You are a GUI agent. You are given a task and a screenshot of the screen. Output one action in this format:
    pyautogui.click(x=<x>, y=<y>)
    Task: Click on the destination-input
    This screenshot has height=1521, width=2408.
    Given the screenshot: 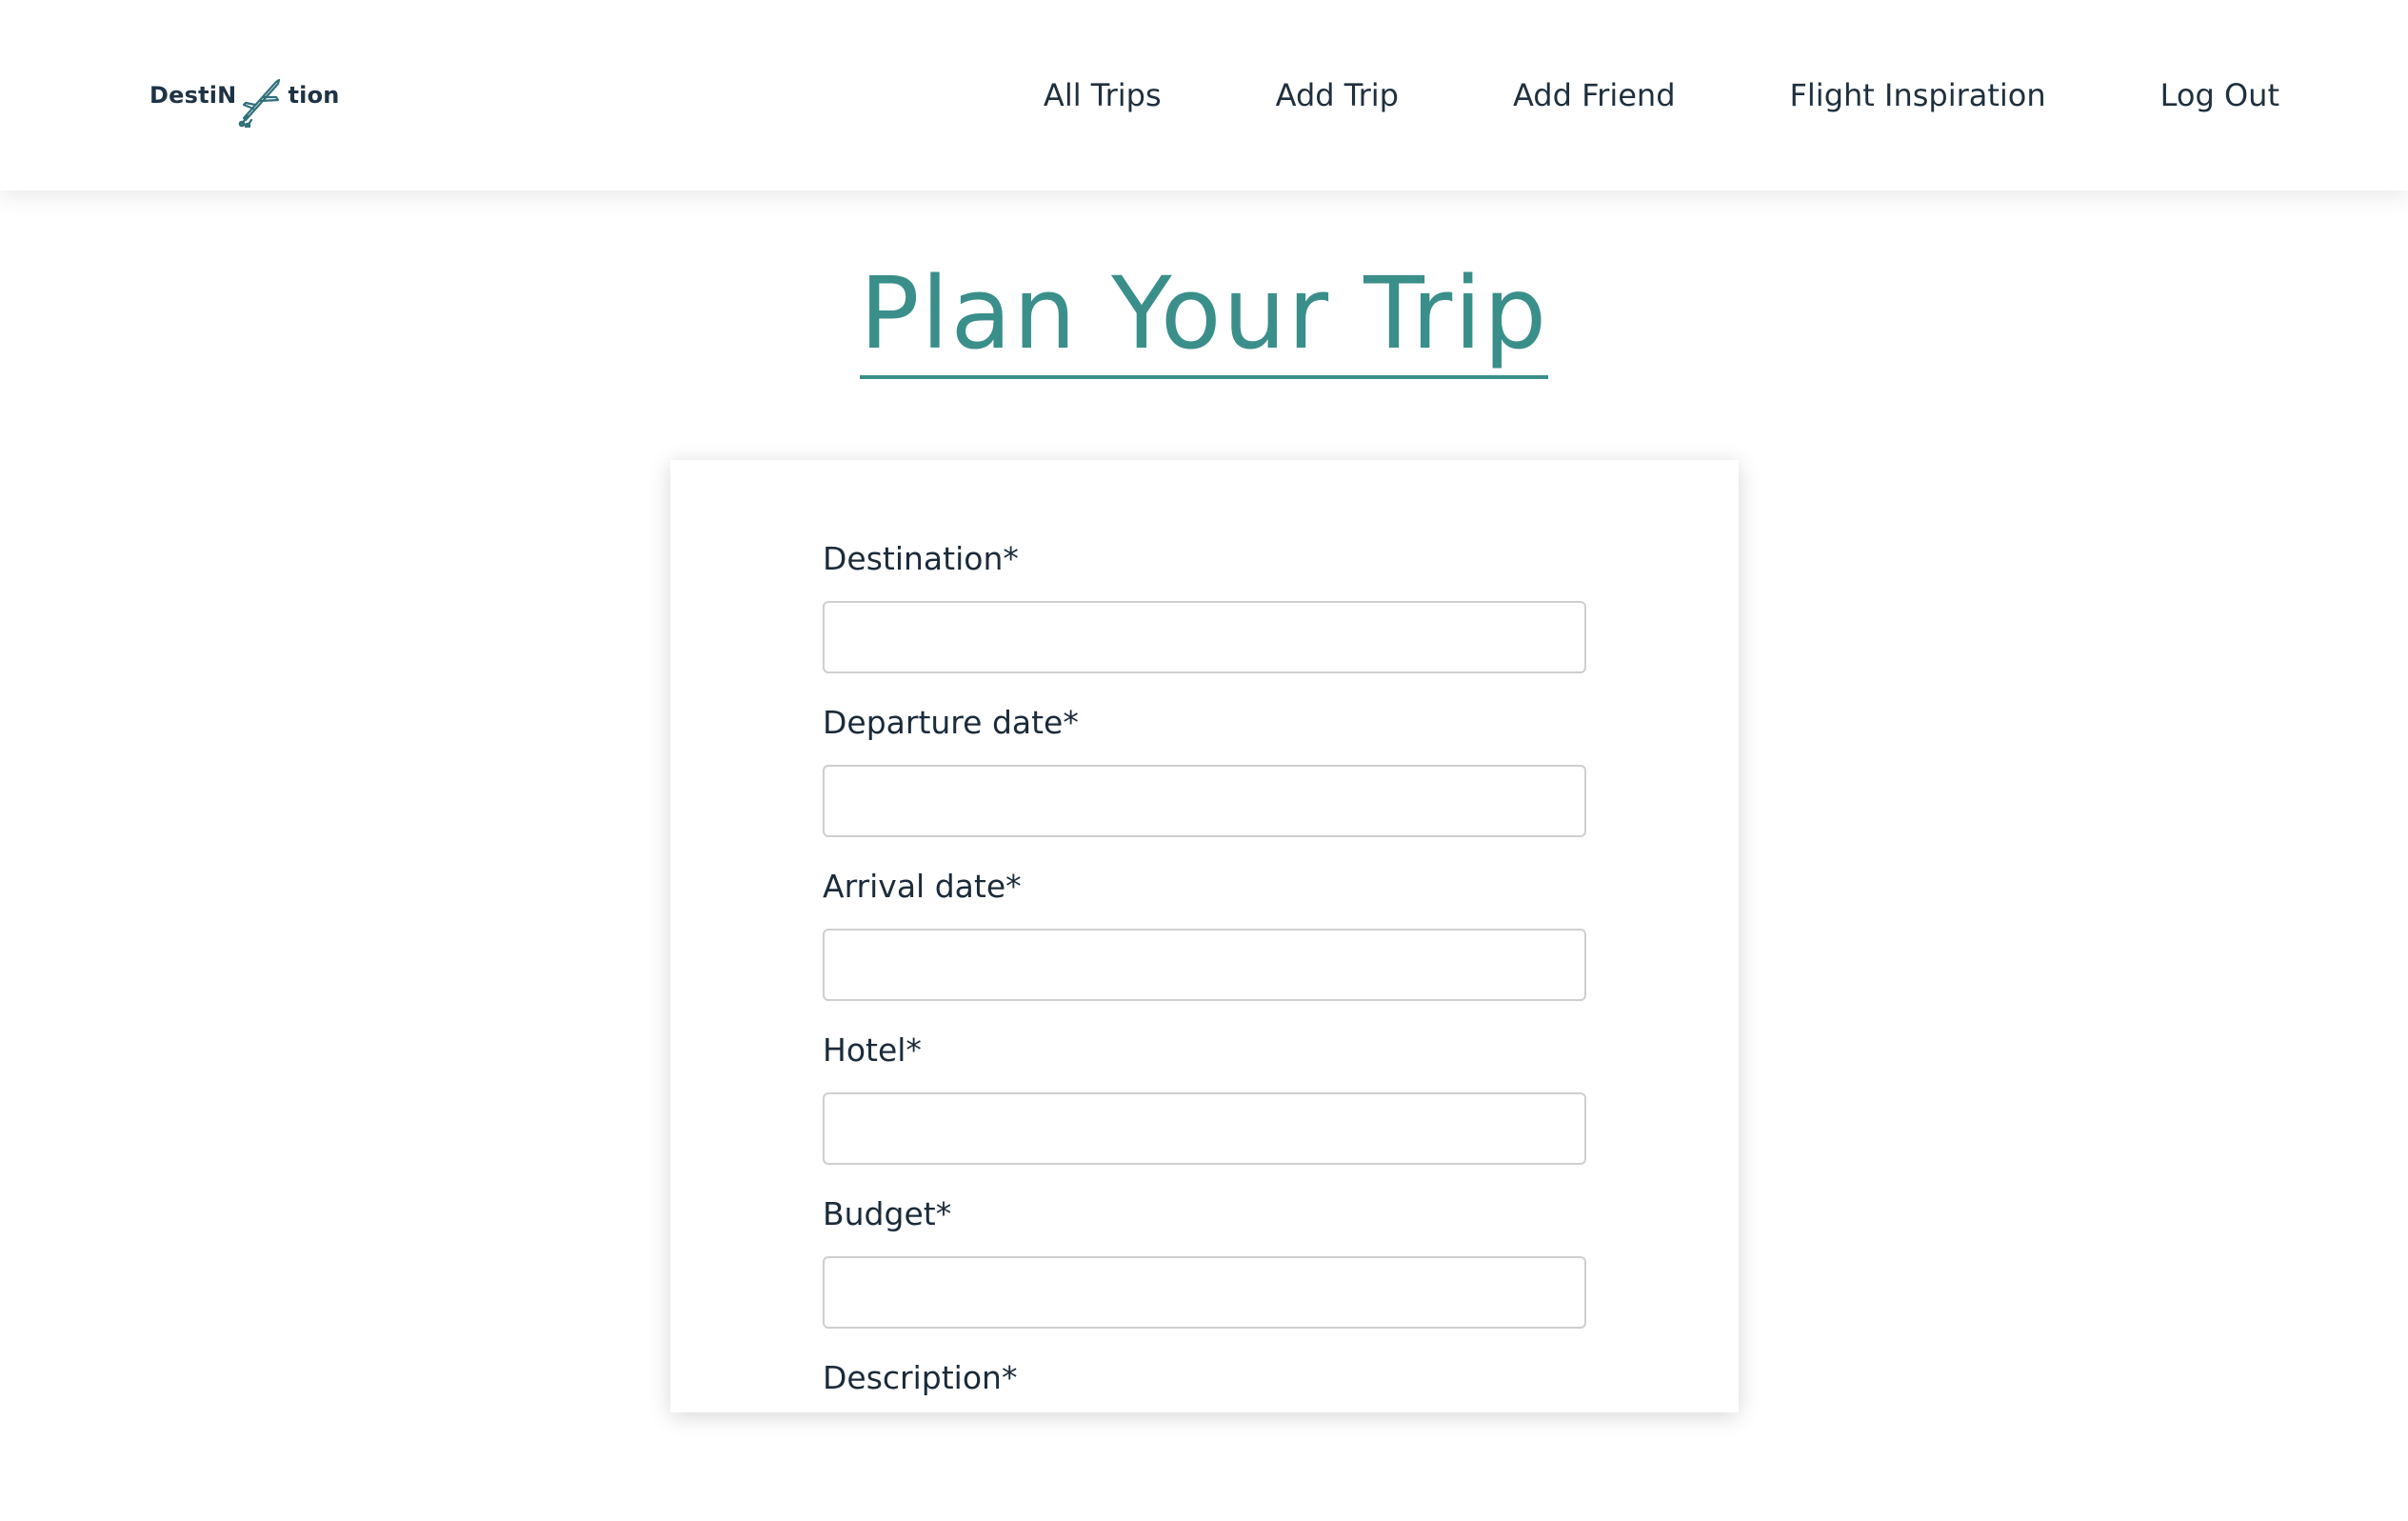 What is the action you would take?
    pyautogui.click(x=1204, y=637)
    